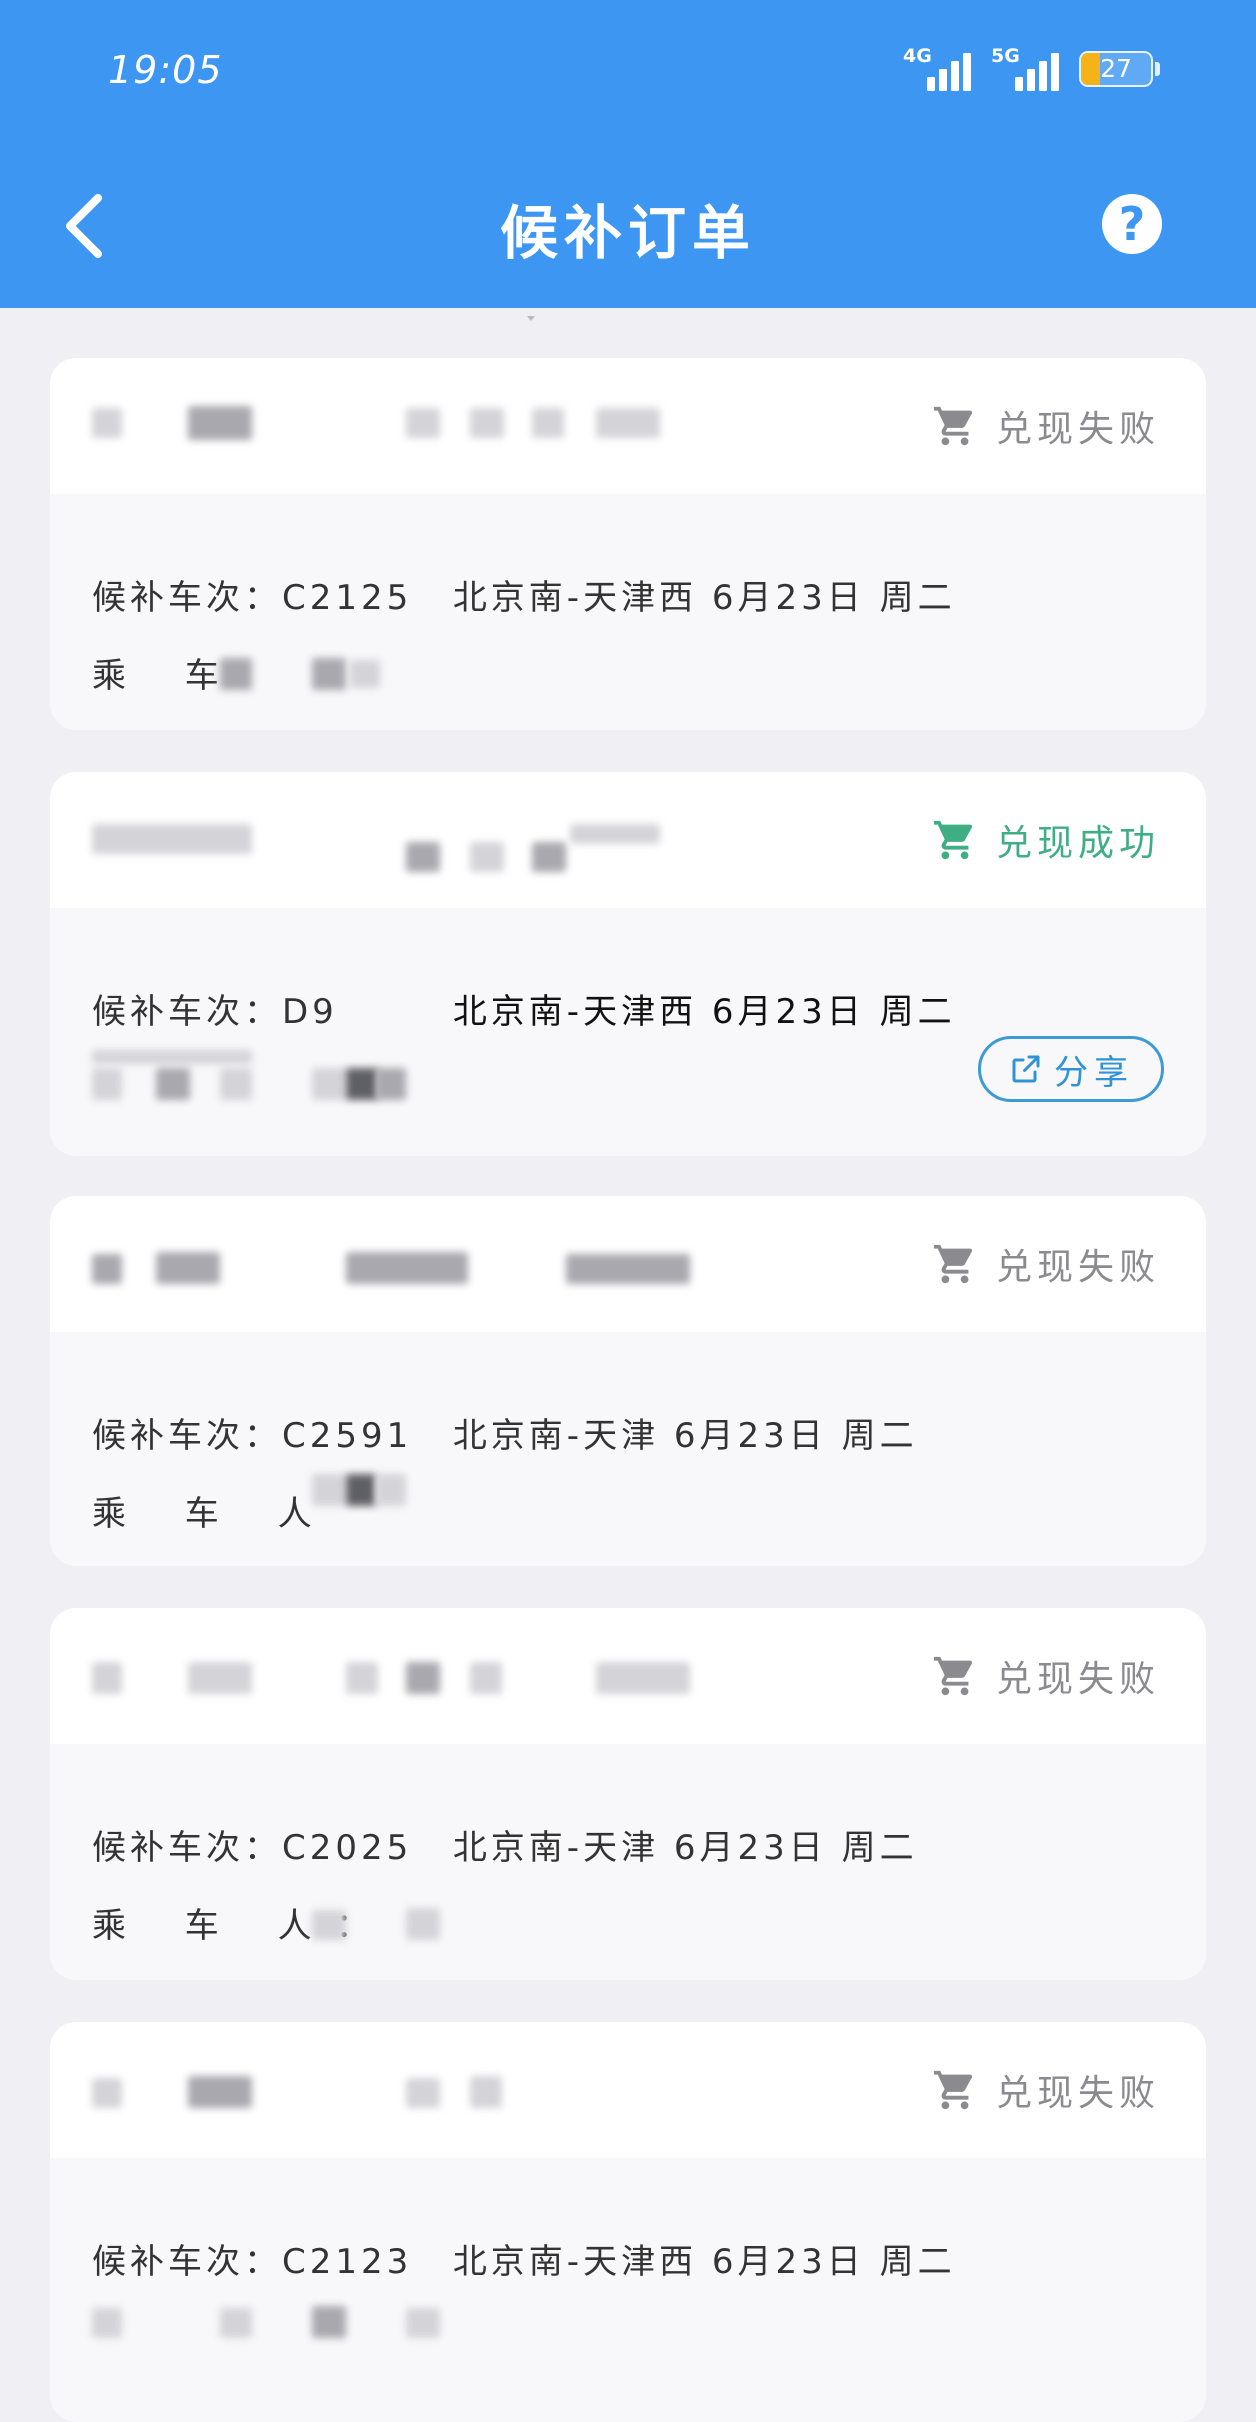 Image resolution: width=1256 pixels, height=2422 pixels. I want to click on battery-icon: 27, so click(1116, 69).